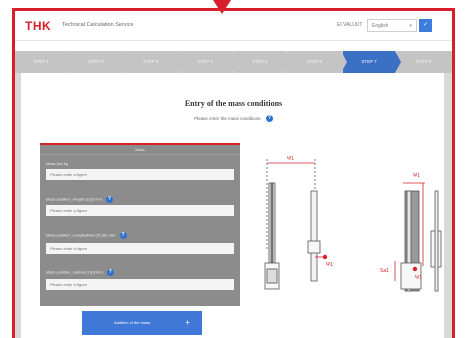  I want to click on step-2: STEP 2, so click(98, 62).